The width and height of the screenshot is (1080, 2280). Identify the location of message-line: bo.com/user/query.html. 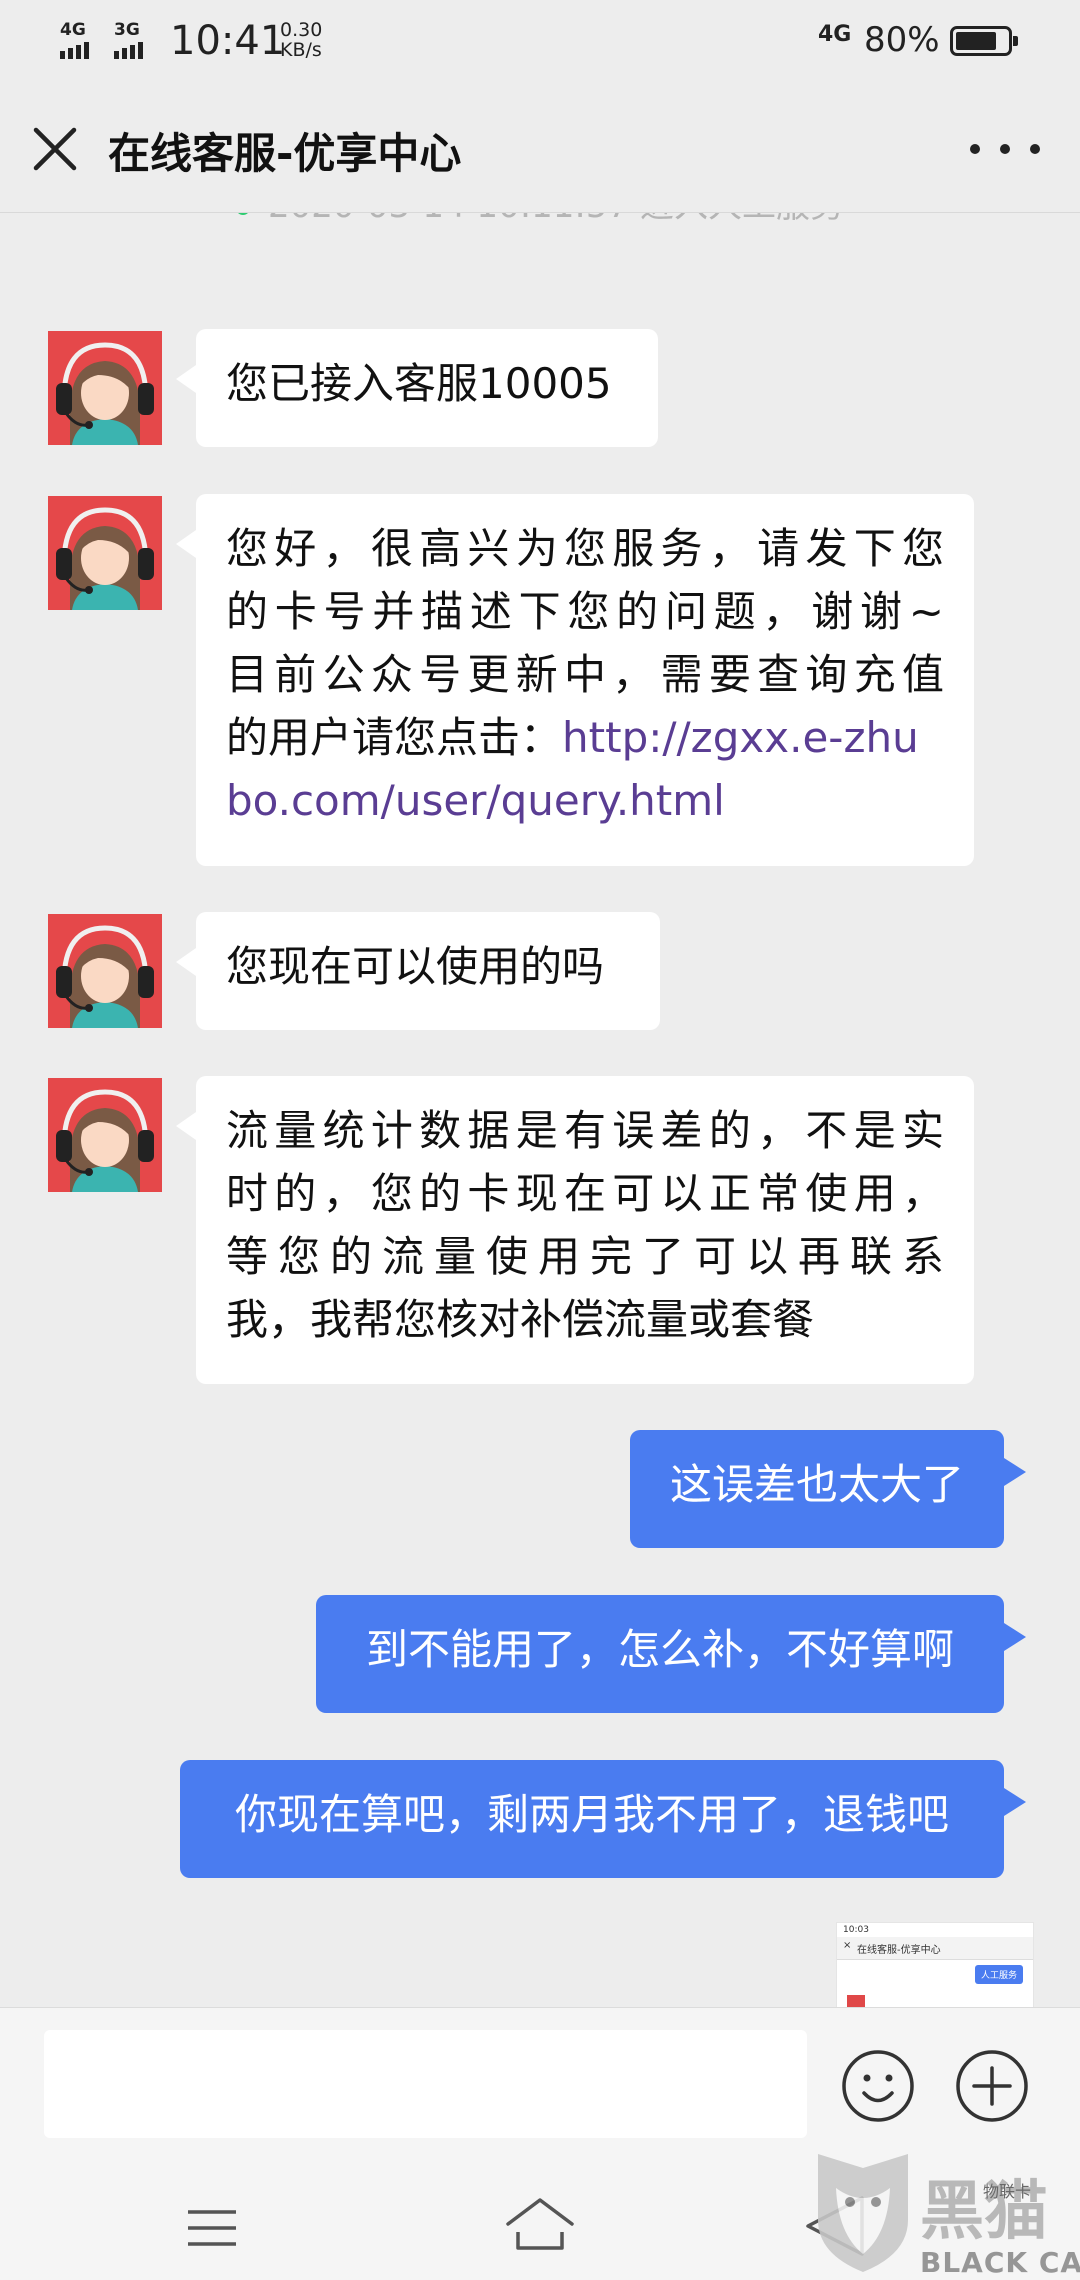
(585, 800).